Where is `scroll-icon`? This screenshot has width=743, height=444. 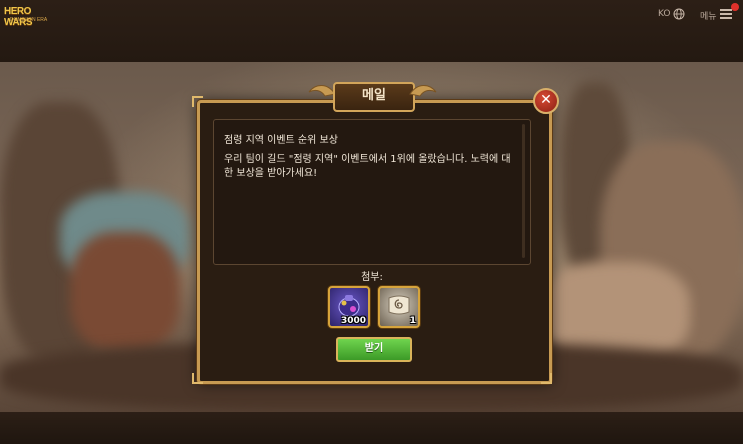 scroll-icon is located at coordinates (399, 305).